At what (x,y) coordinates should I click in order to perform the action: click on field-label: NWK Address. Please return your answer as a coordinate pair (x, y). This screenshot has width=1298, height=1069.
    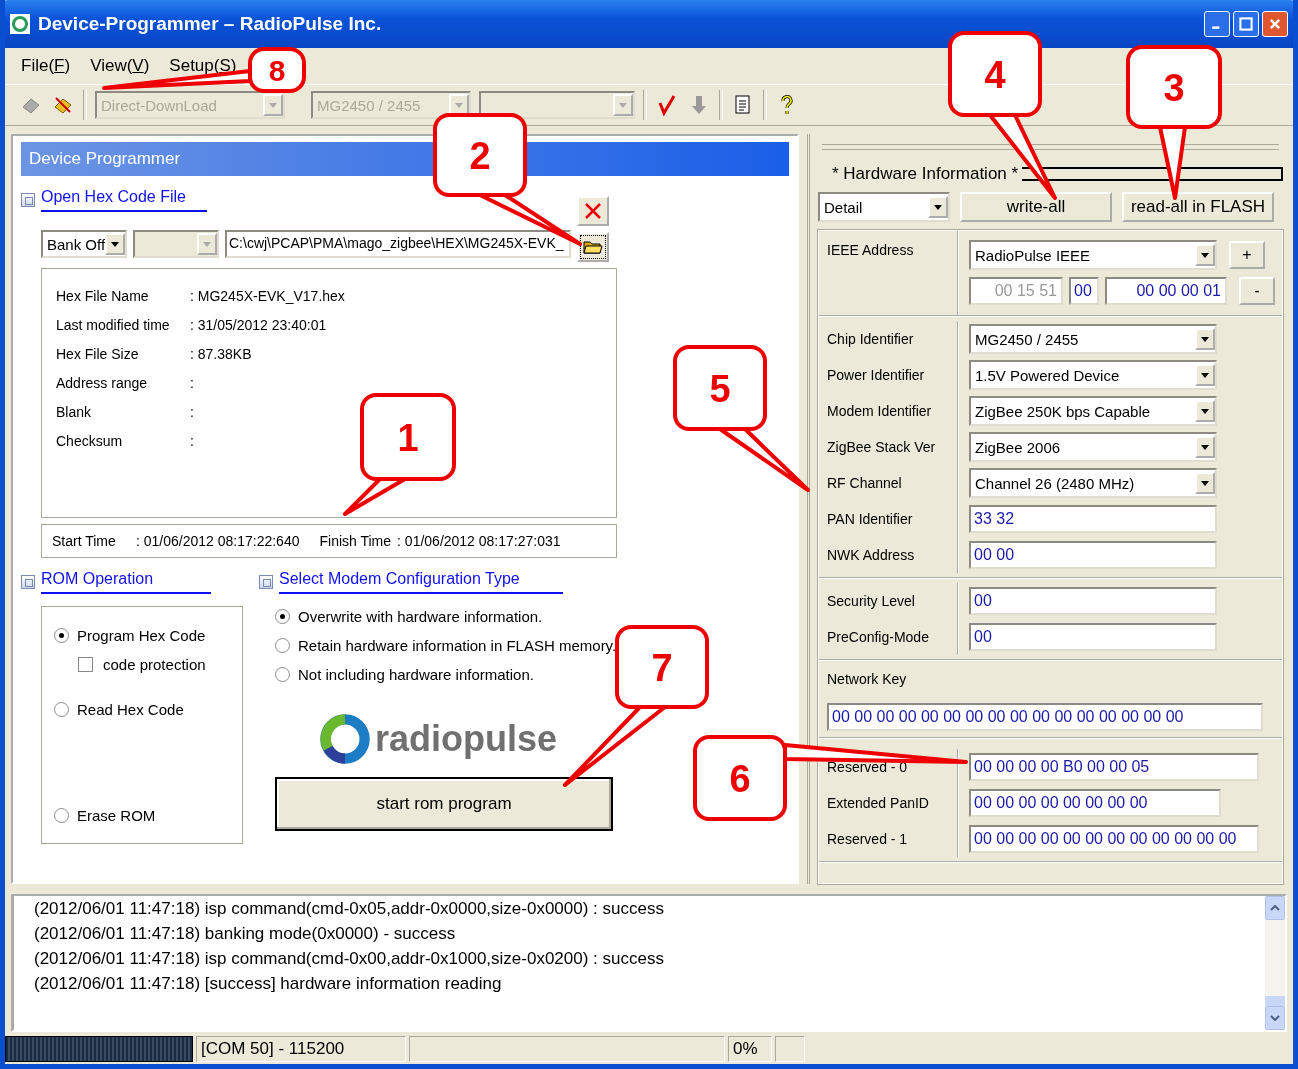
    Looking at the image, I should click on (871, 555).